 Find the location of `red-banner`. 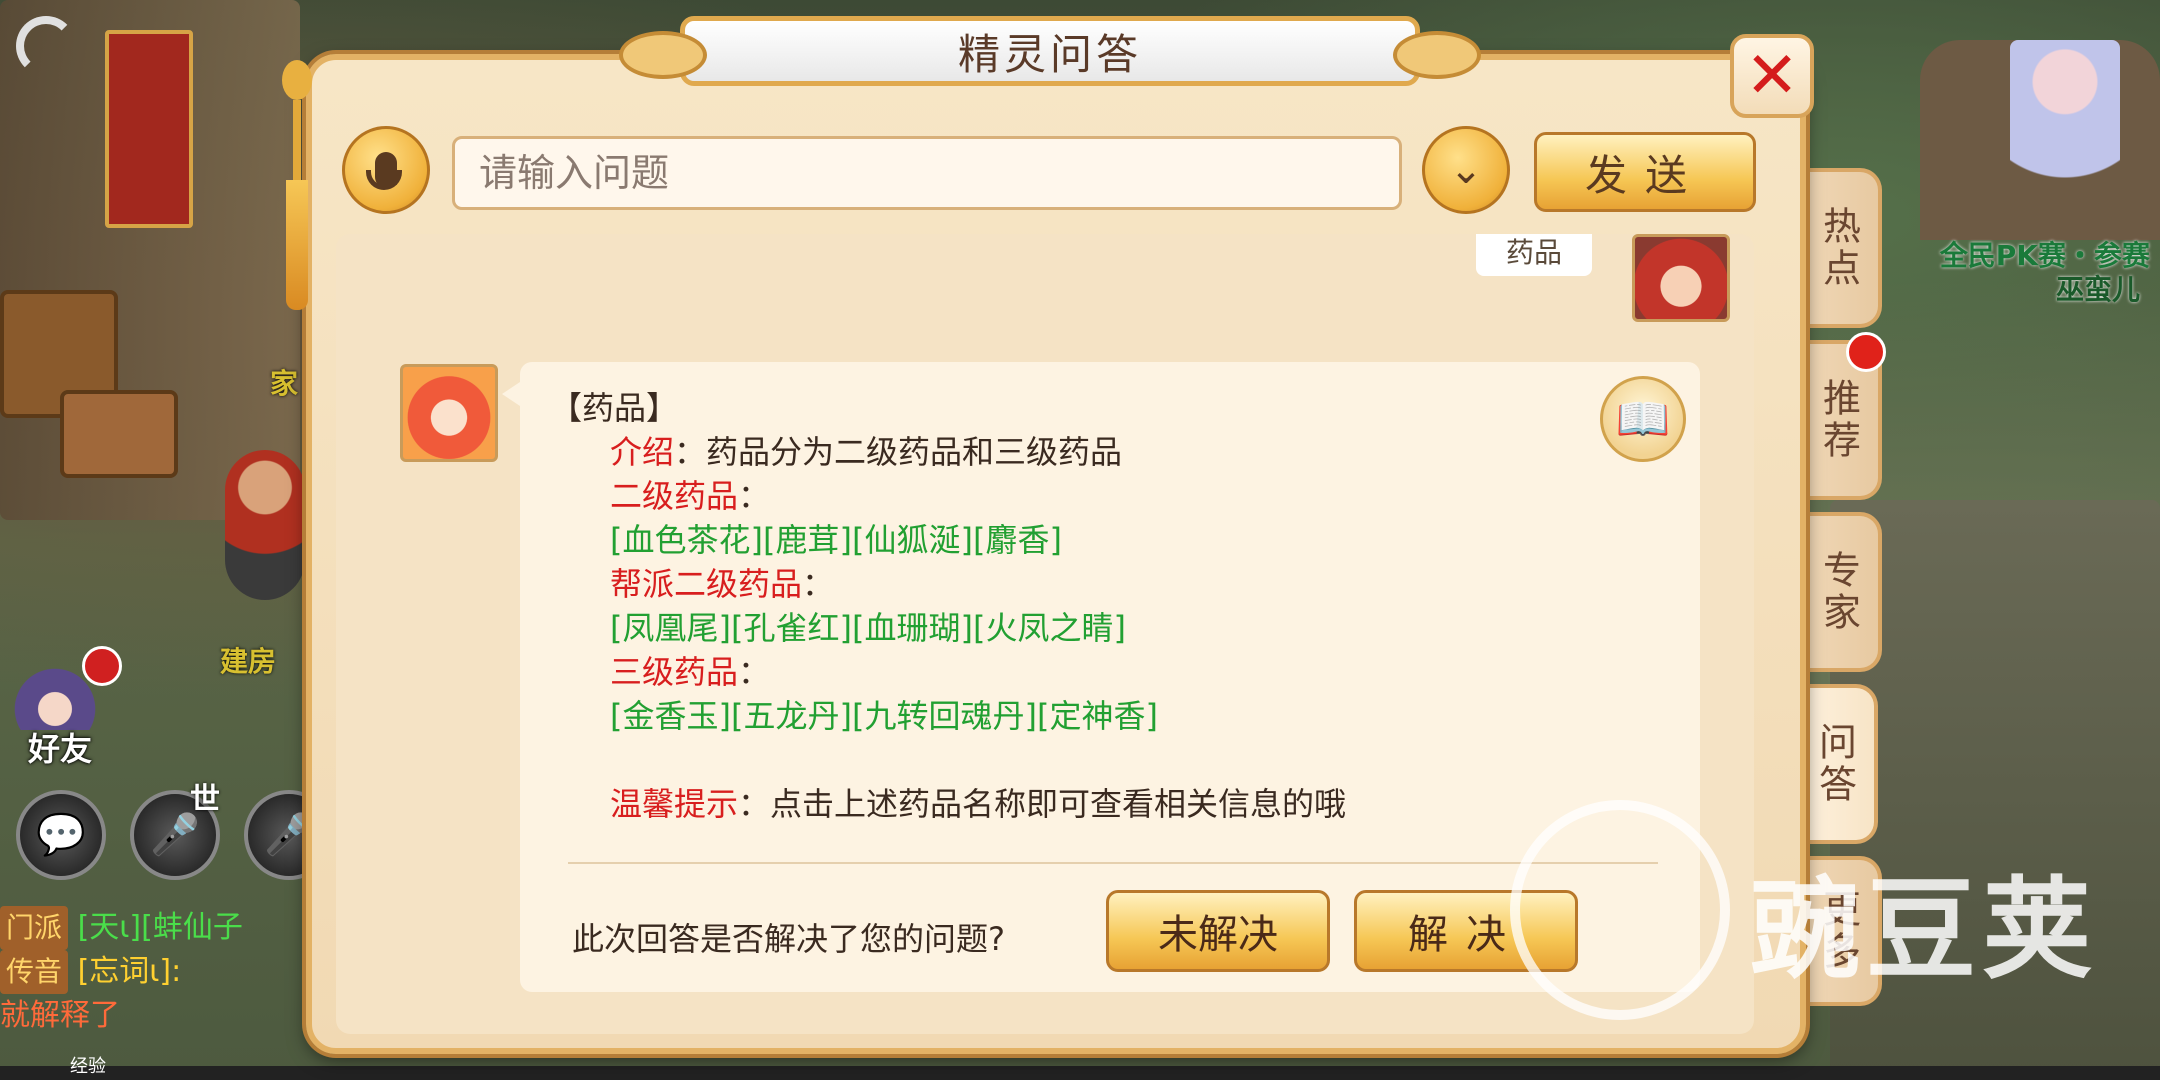

red-banner is located at coordinates (149, 129).